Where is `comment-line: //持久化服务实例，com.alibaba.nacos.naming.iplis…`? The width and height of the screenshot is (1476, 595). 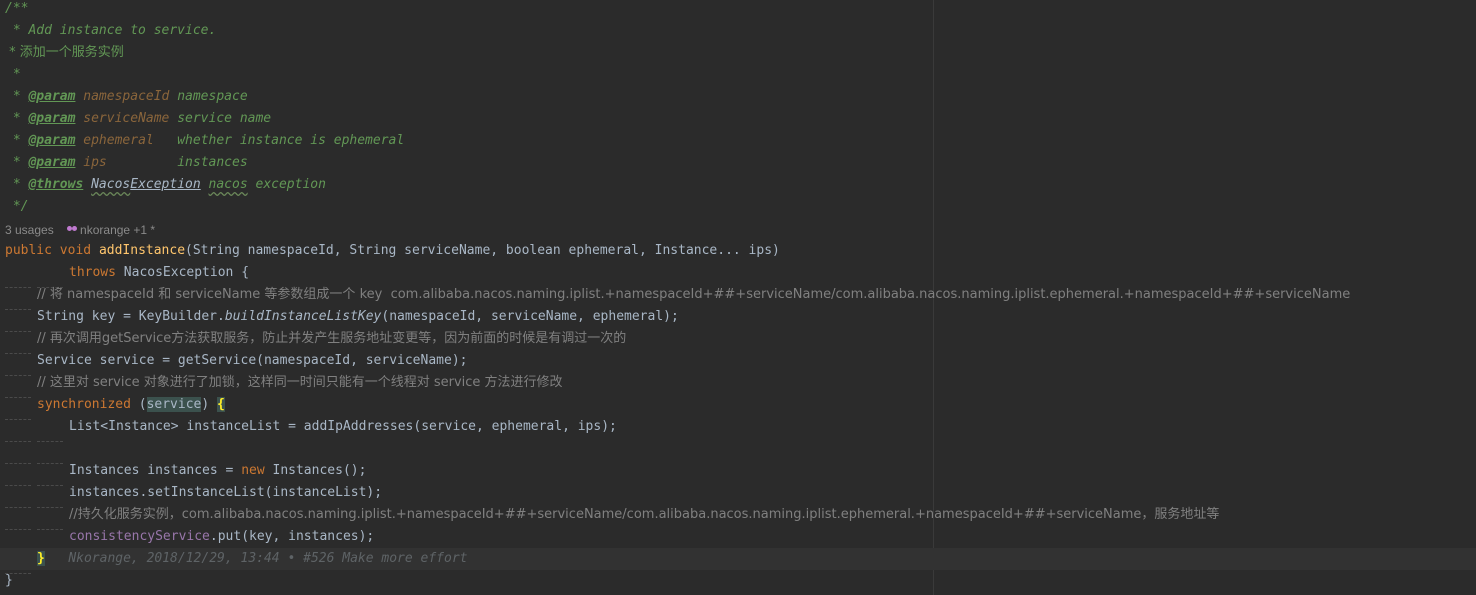 comment-line: //持久化服务实例，com.alibaba.nacos.naming.iplis… is located at coordinates (612, 517).